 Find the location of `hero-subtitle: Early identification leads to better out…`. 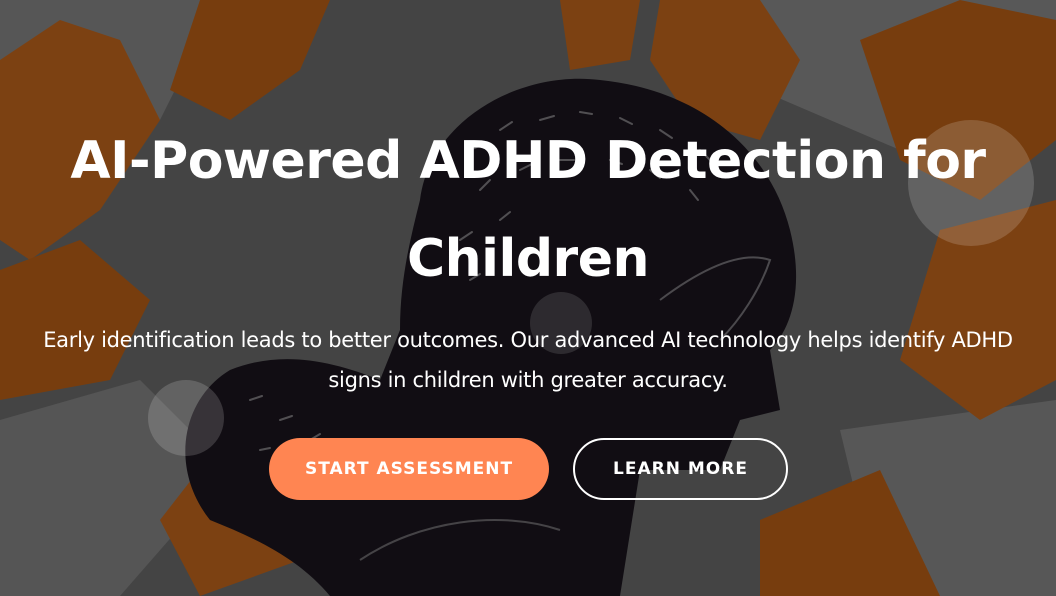

hero-subtitle: Early identification leads to better out… is located at coordinates (528, 360).